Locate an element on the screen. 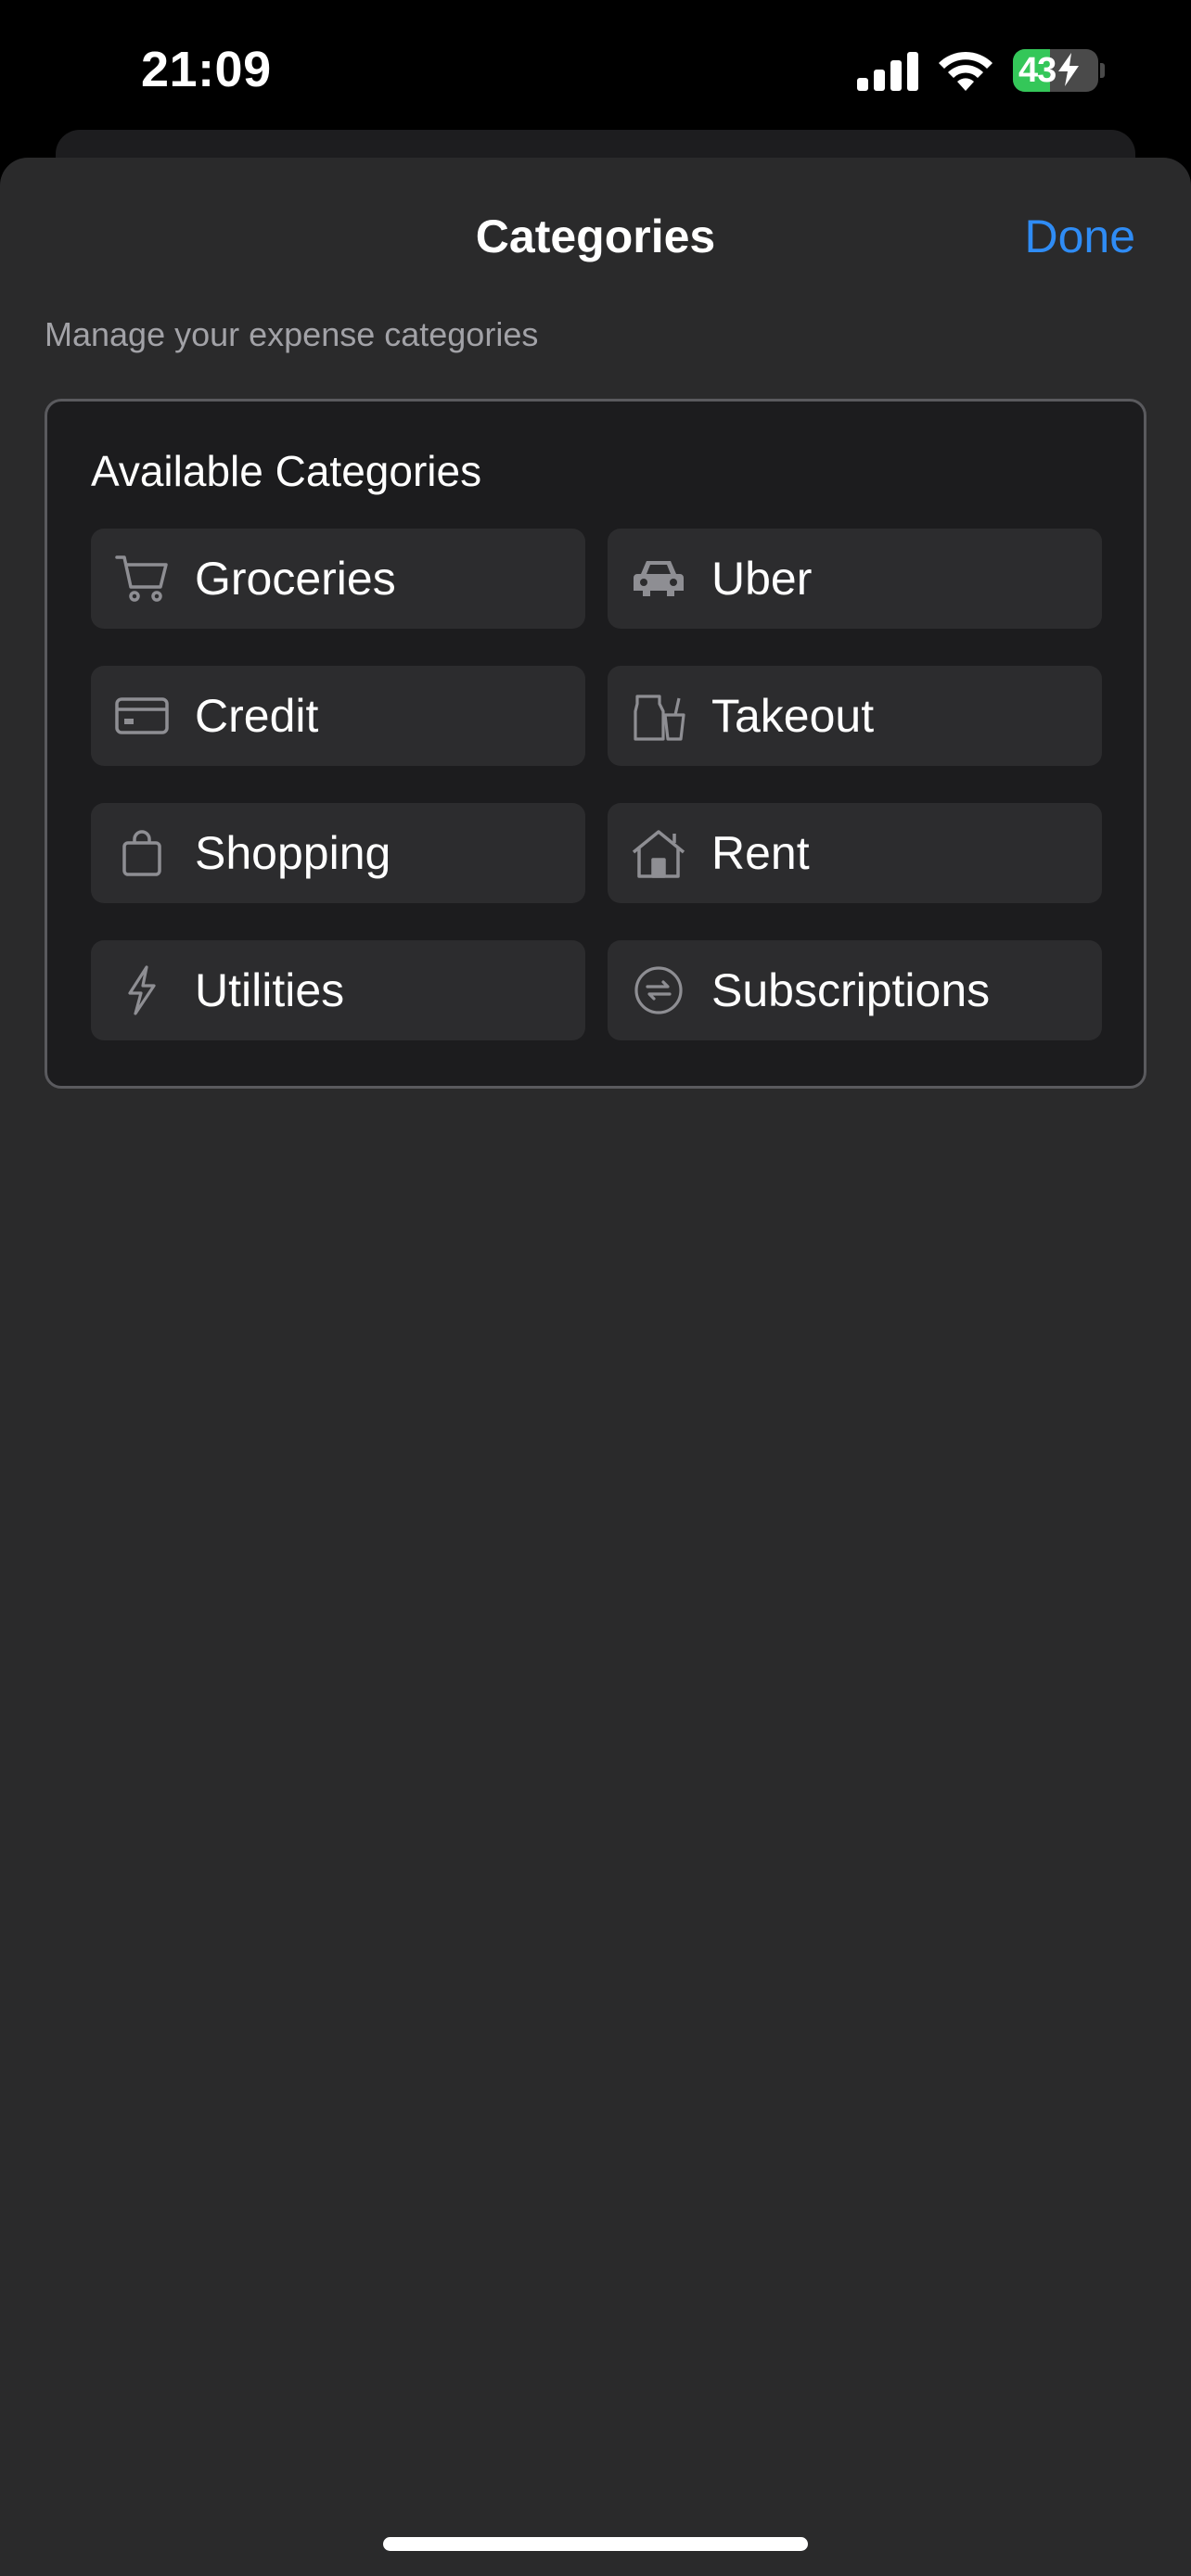 Image resolution: width=1191 pixels, height=2576 pixels. category-label: Uber is located at coordinates (762, 579).